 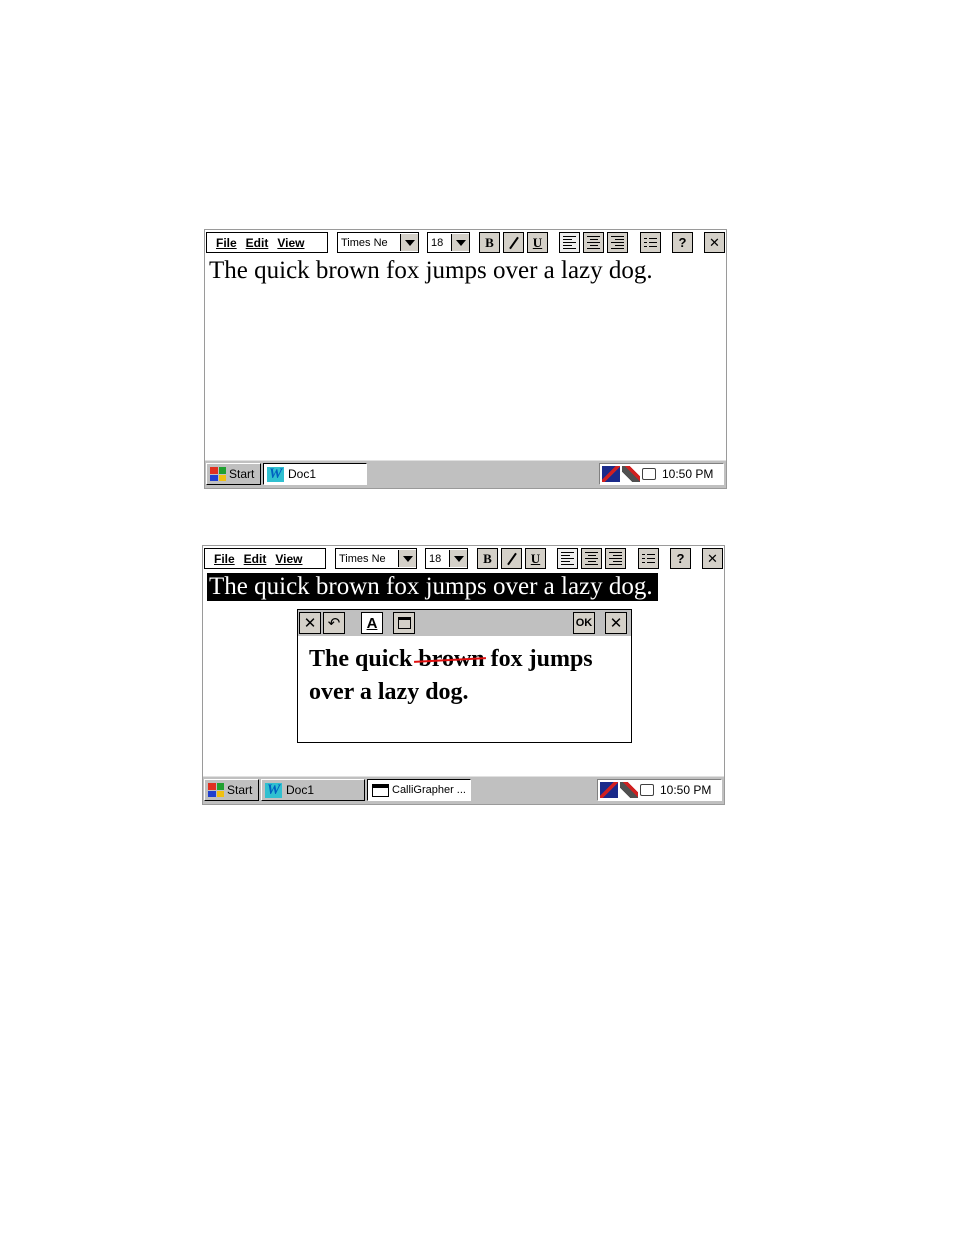 What do you see at coordinates (380, 790) in the screenshot?
I see `calligrapher-app-icon` at bounding box center [380, 790].